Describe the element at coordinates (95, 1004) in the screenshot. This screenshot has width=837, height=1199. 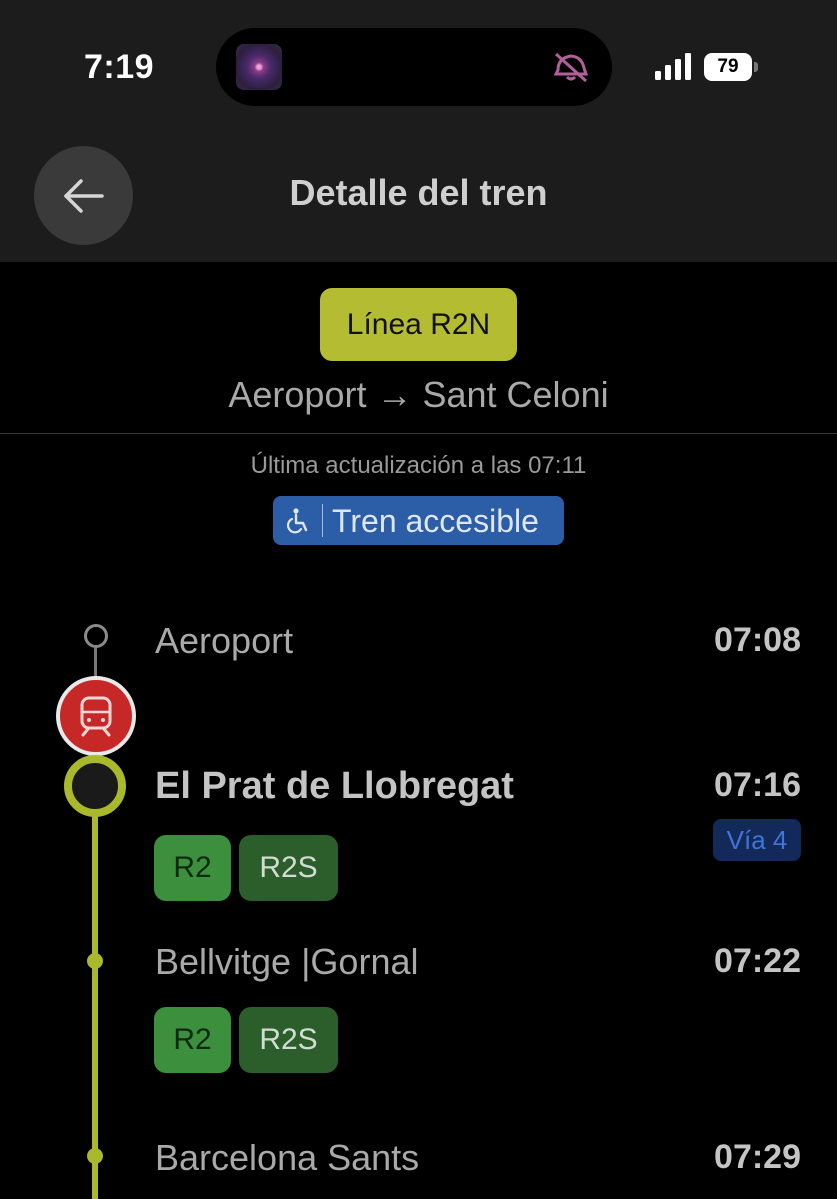
I see `timeline-upcoming-segment` at that location.